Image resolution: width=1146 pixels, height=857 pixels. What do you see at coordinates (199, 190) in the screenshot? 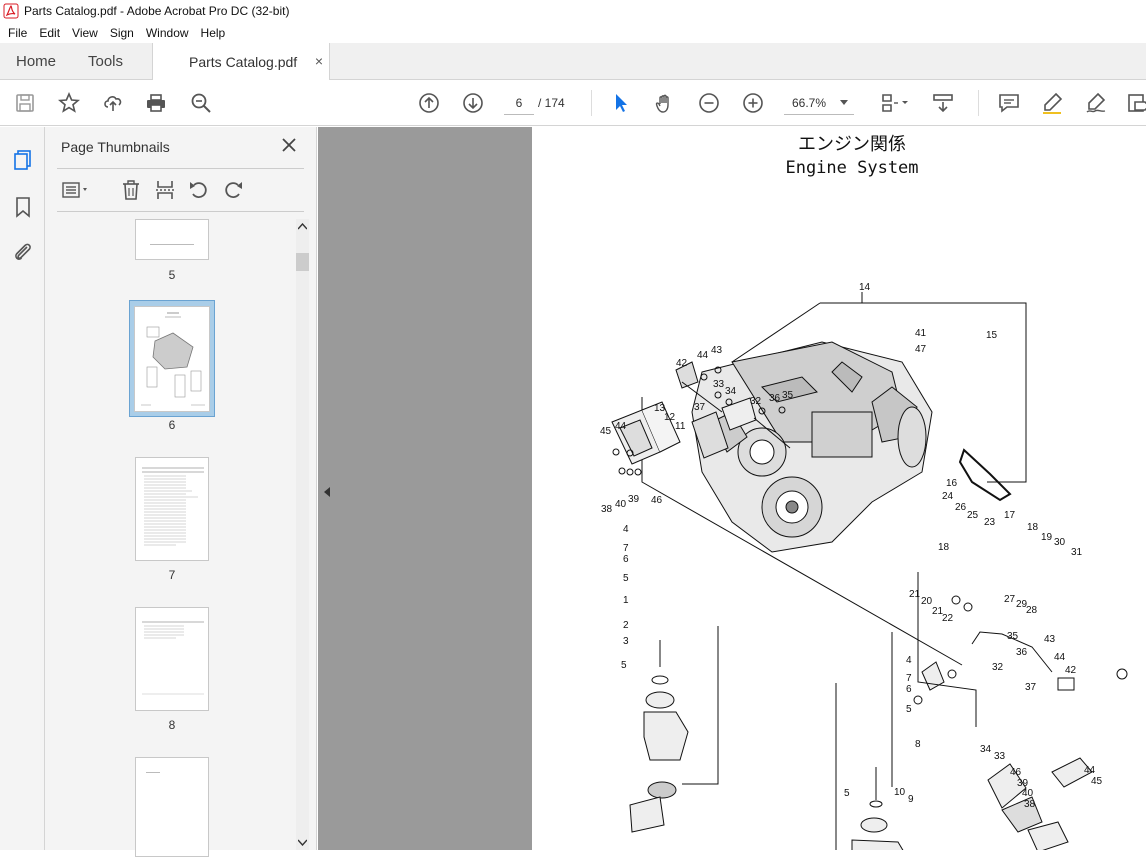
I see `rotate-left-icon` at bounding box center [199, 190].